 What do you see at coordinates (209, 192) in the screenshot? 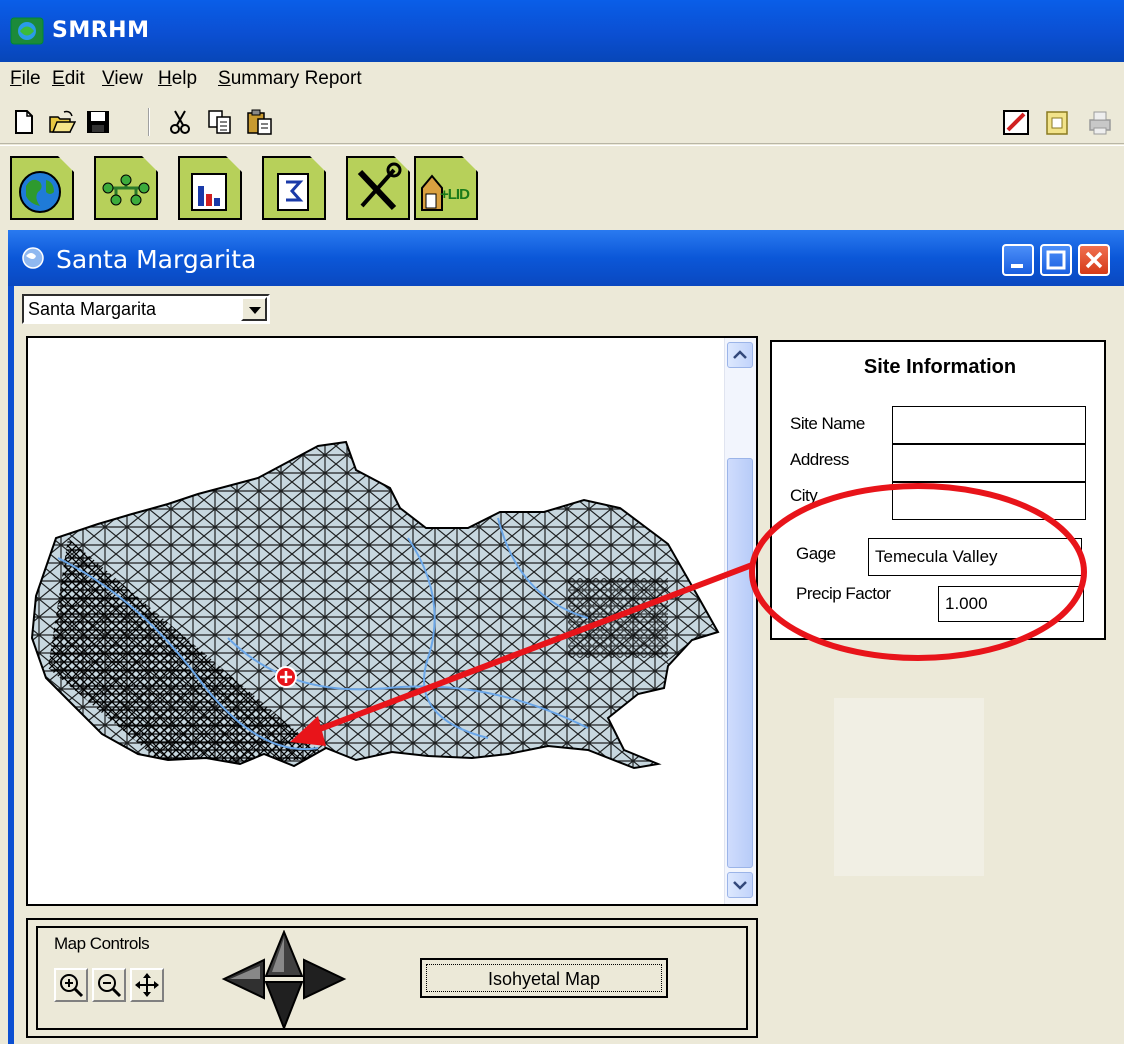
I see `bar-chart-icon` at bounding box center [209, 192].